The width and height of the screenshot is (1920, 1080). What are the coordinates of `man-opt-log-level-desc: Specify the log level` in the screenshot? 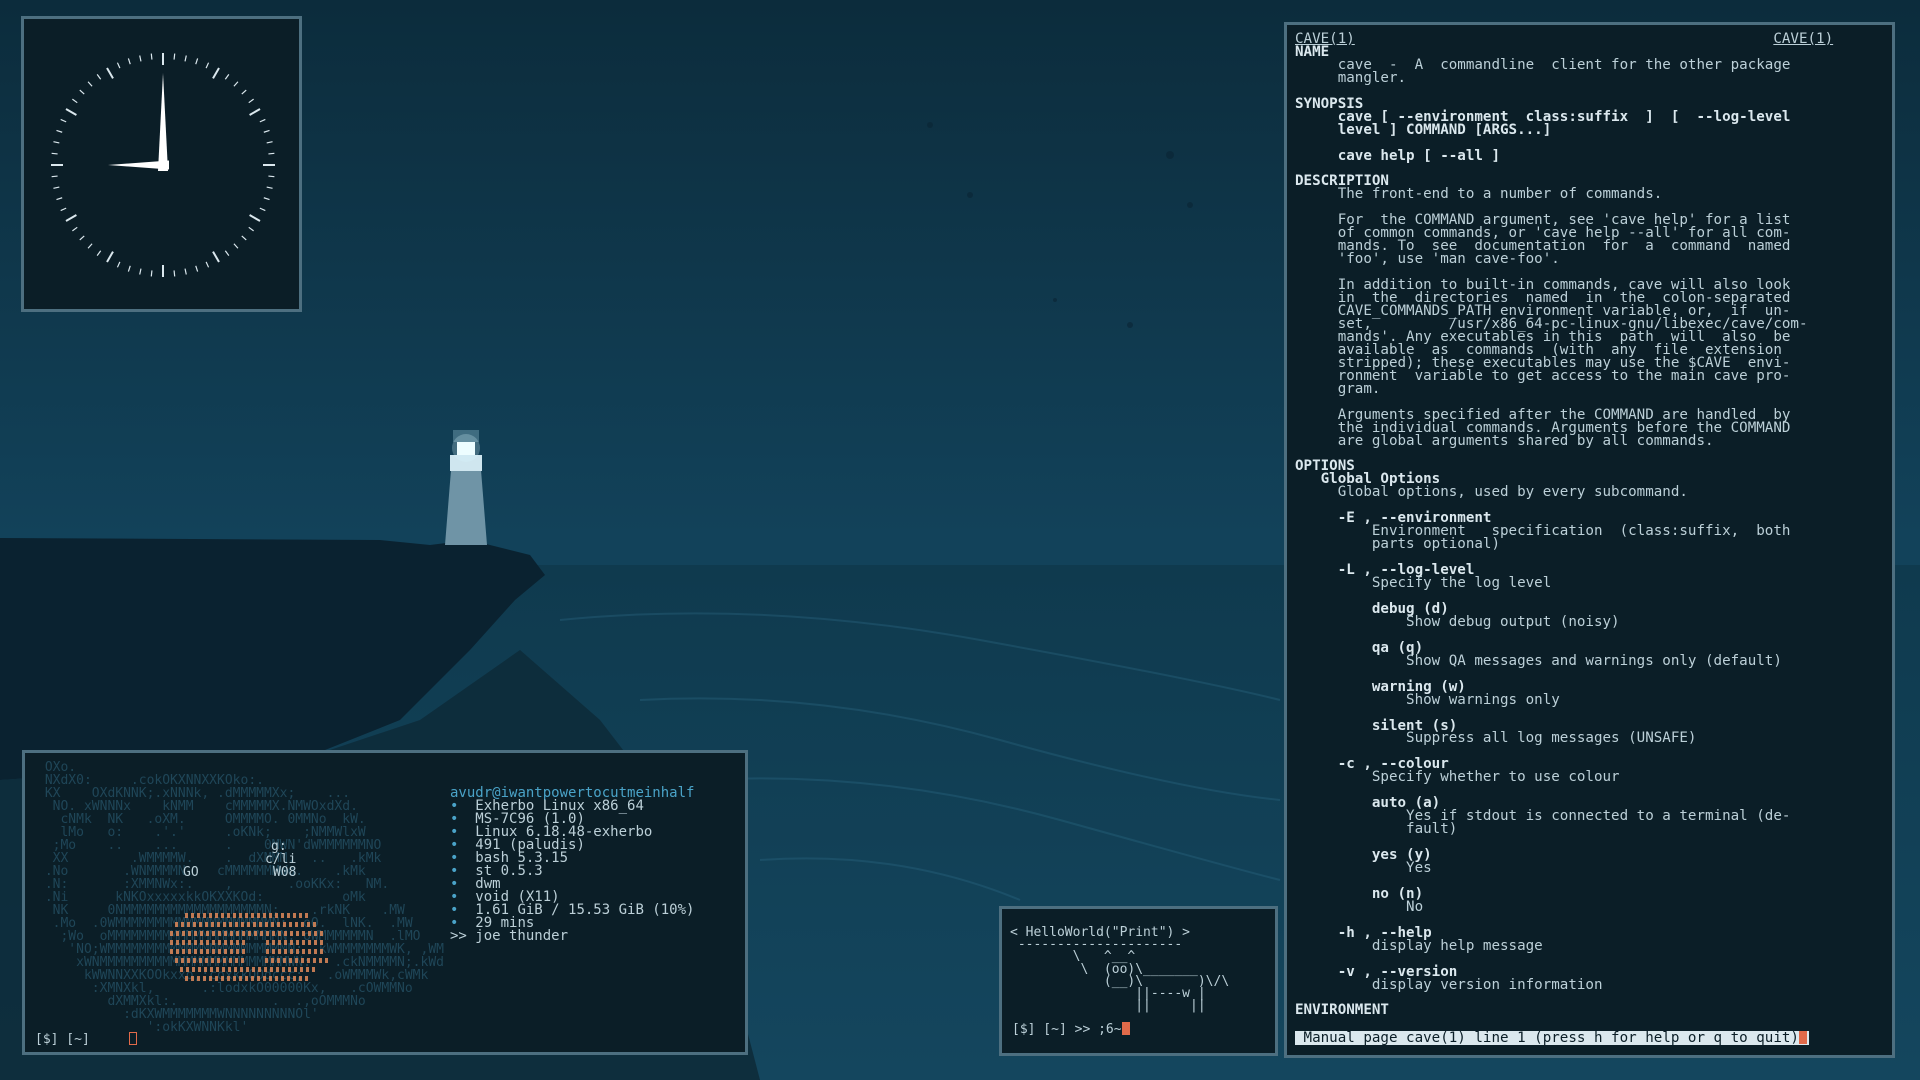 It's located at (1423, 583).